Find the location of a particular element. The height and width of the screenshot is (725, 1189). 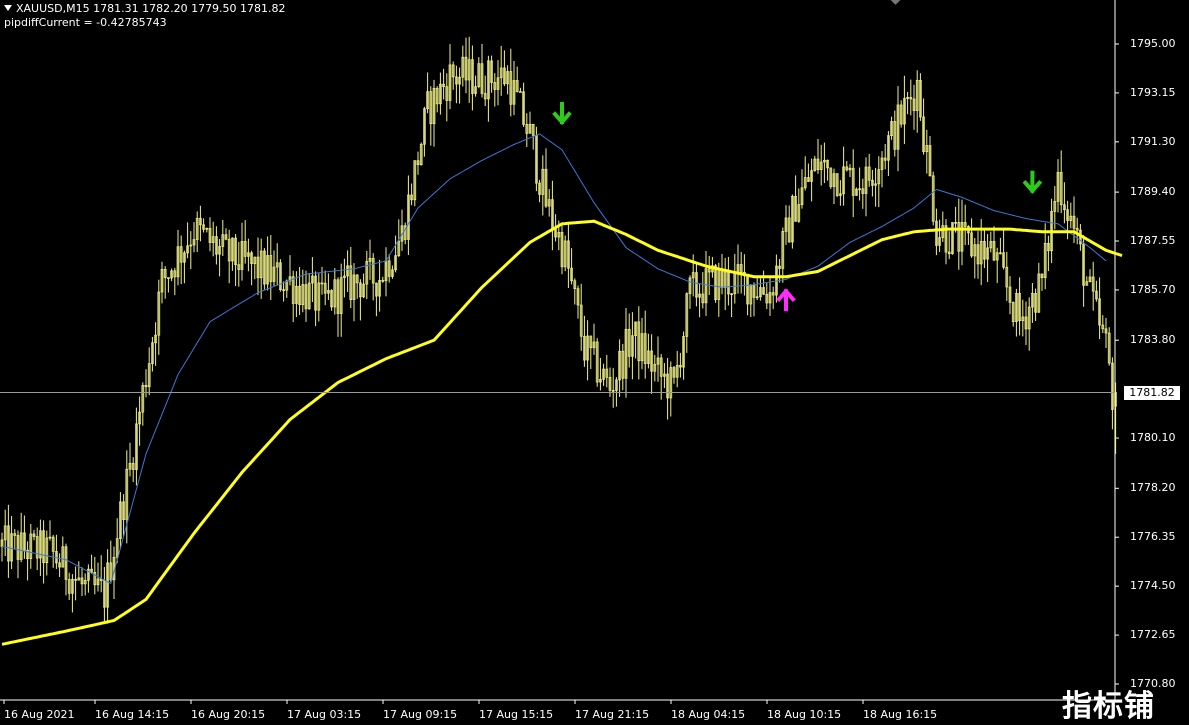

current-price-label: 1781.82 is located at coordinates (1152, 392).